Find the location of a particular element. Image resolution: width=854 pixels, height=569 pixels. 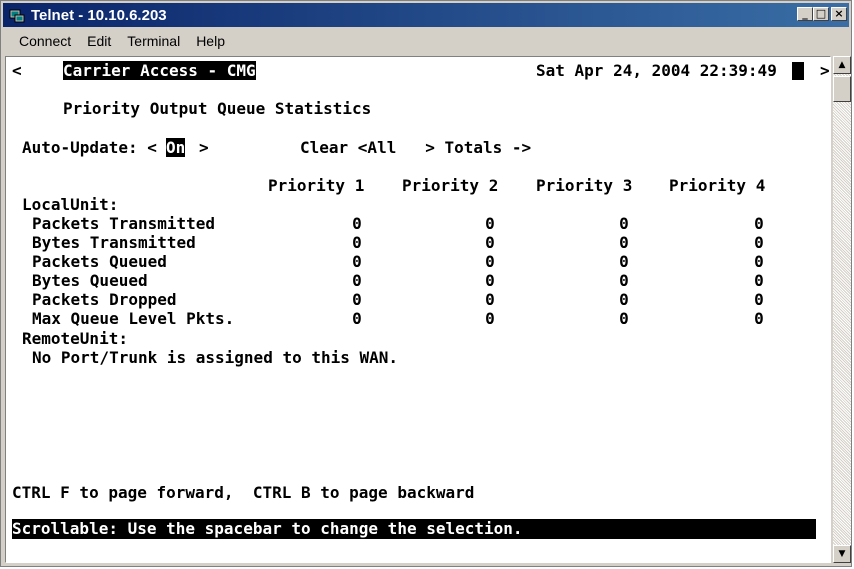

auto-update-toggle: On is located at coordinates (176, 147).